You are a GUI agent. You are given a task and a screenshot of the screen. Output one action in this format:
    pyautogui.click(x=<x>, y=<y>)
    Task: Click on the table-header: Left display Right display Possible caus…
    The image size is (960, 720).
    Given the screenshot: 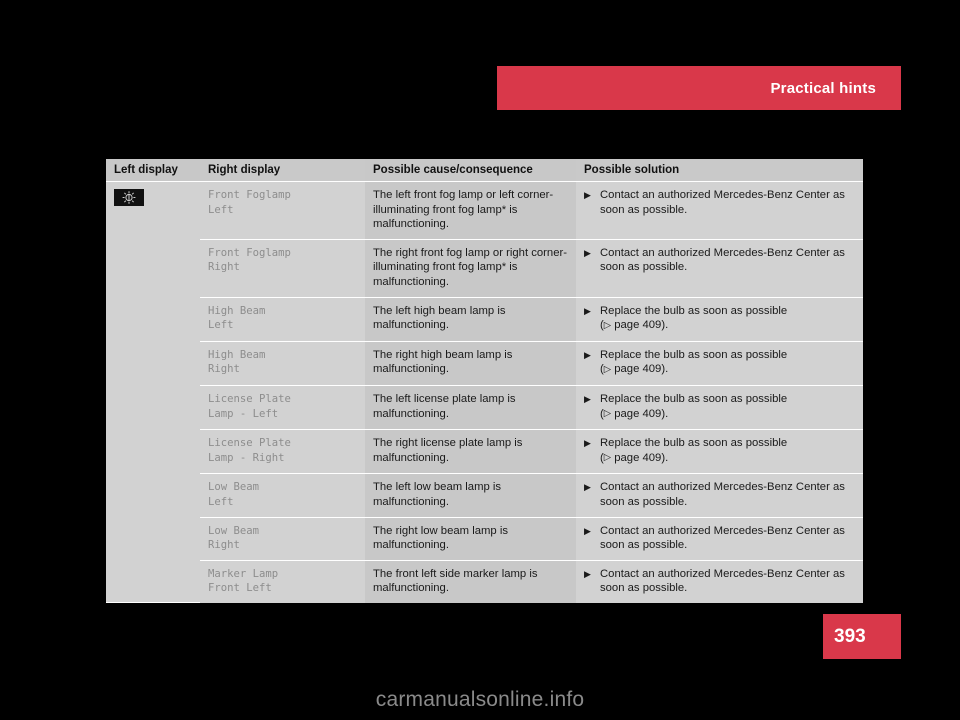 What is the action you would take?
    pyautogui.click(x=484, y=170)
    